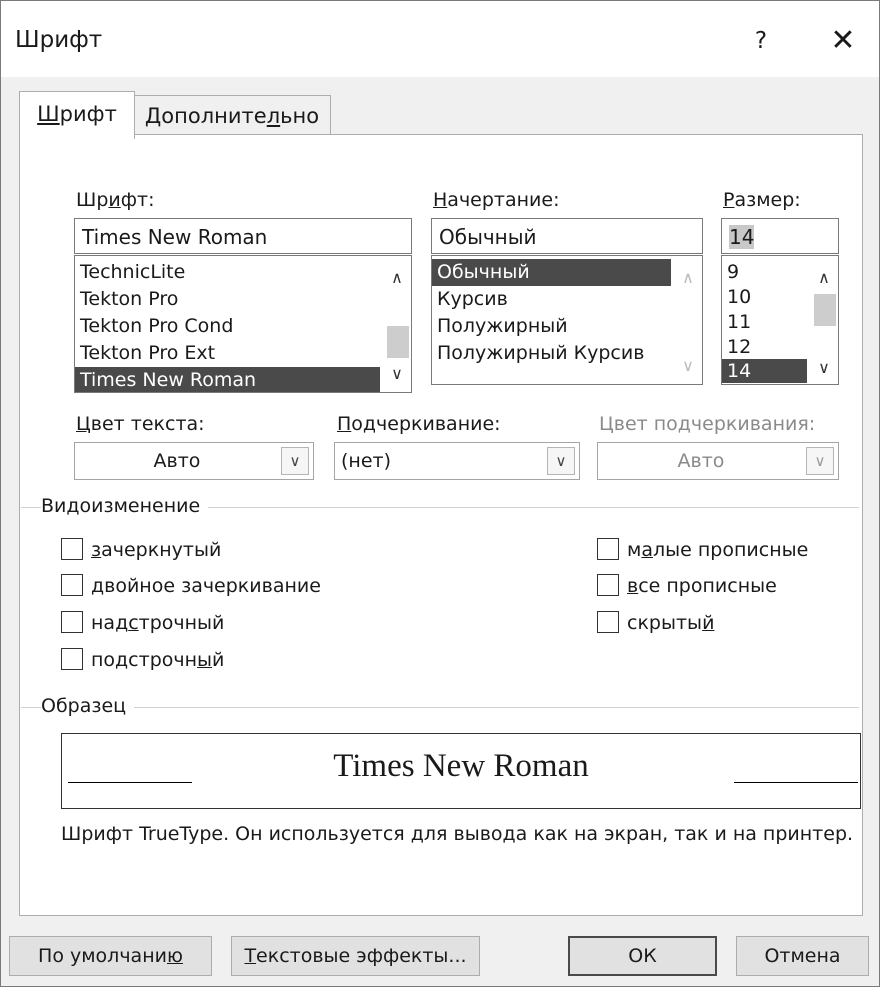  What do you see at coordinates (419, 424) in the screenshot?
I see `underline-label: Подчеркивание:` at bounding box center [419, 424].